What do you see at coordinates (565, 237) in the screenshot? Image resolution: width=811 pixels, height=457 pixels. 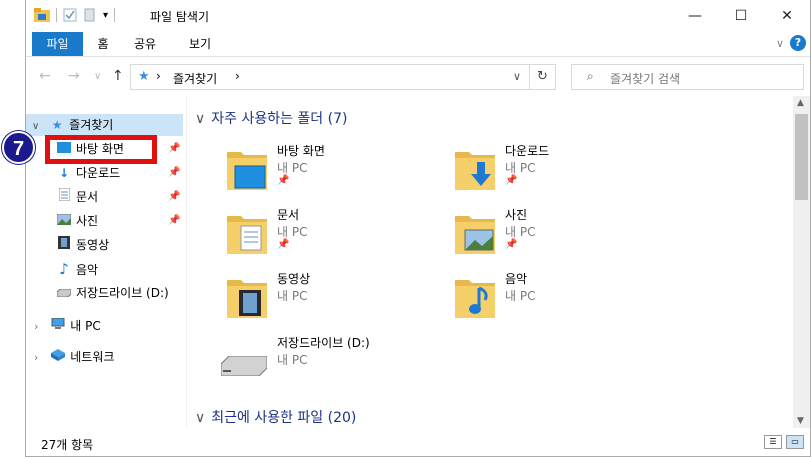 I see `folder-tile-pictures: 사진 내 PC 📌` at bounding box center [565, 237].